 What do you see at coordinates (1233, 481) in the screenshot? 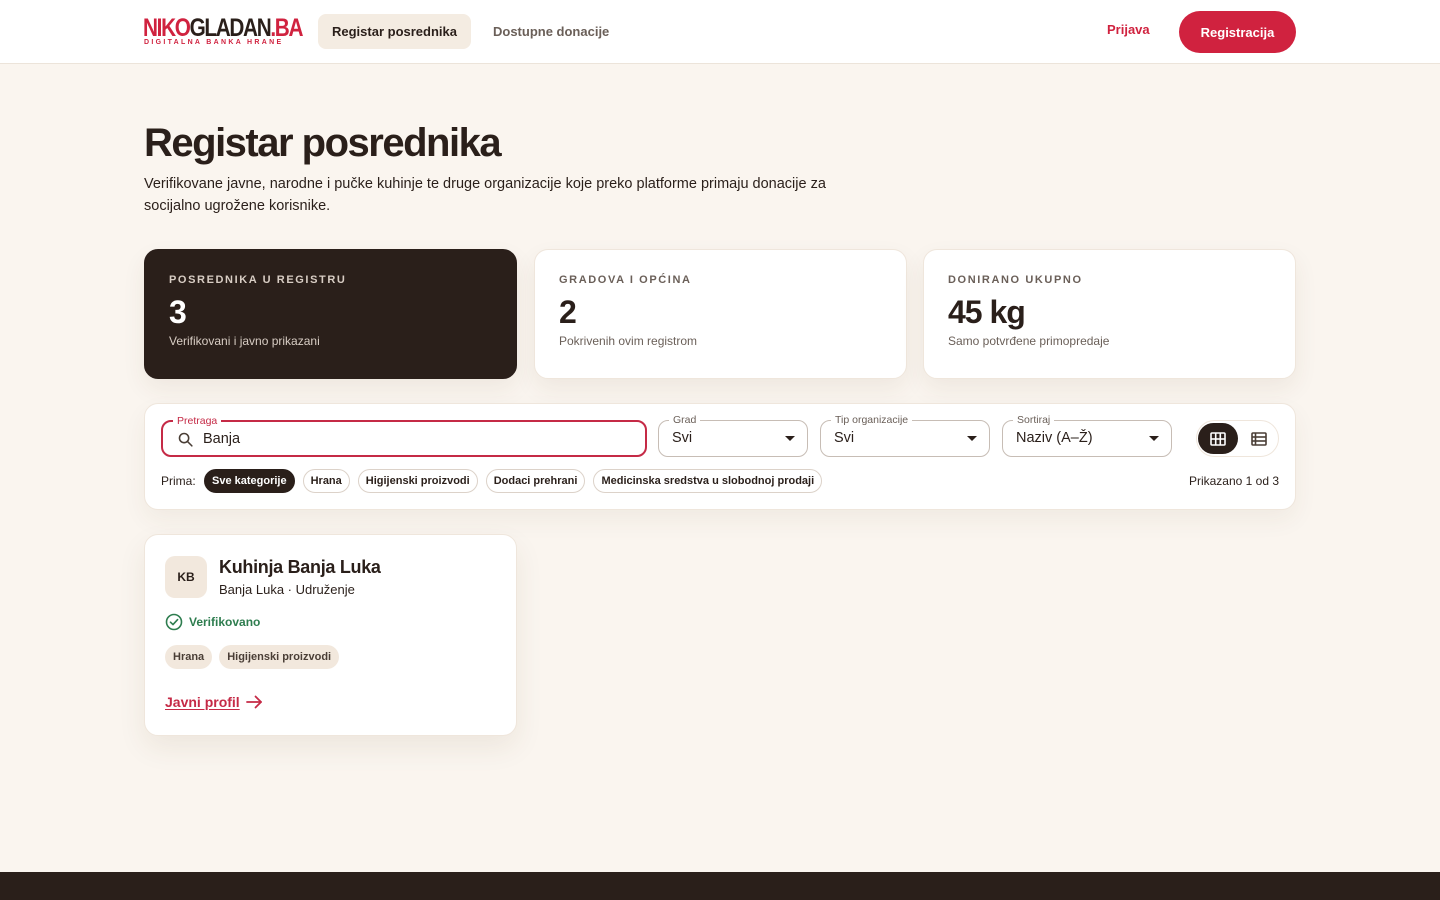
I see `result-count: Prikazano 1 od 3` at bounding box center [1233, 481].